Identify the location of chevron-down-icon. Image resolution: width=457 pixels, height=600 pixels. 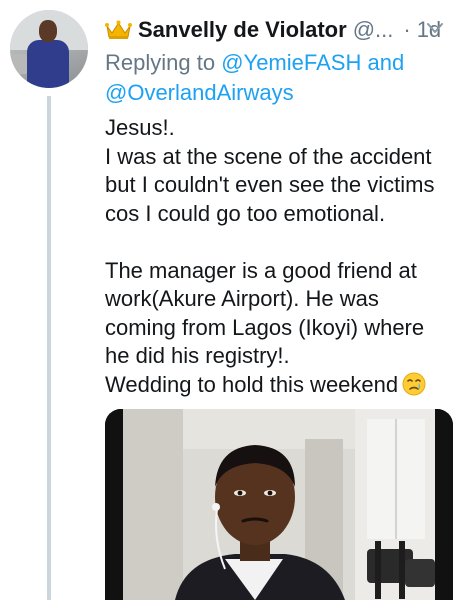
(435, 28).